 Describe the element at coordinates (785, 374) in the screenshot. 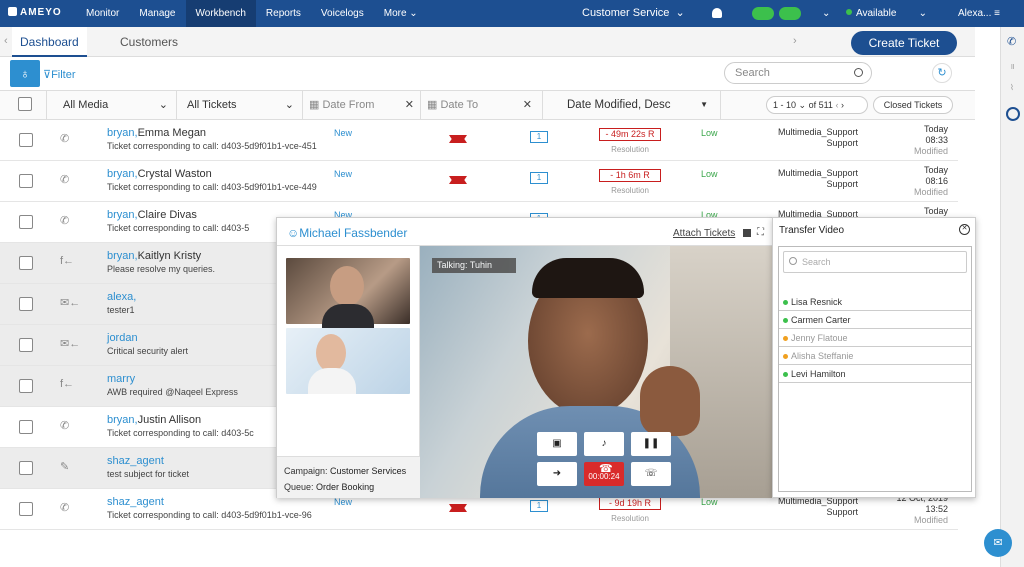

I see `presence-dot-icon` at that location.